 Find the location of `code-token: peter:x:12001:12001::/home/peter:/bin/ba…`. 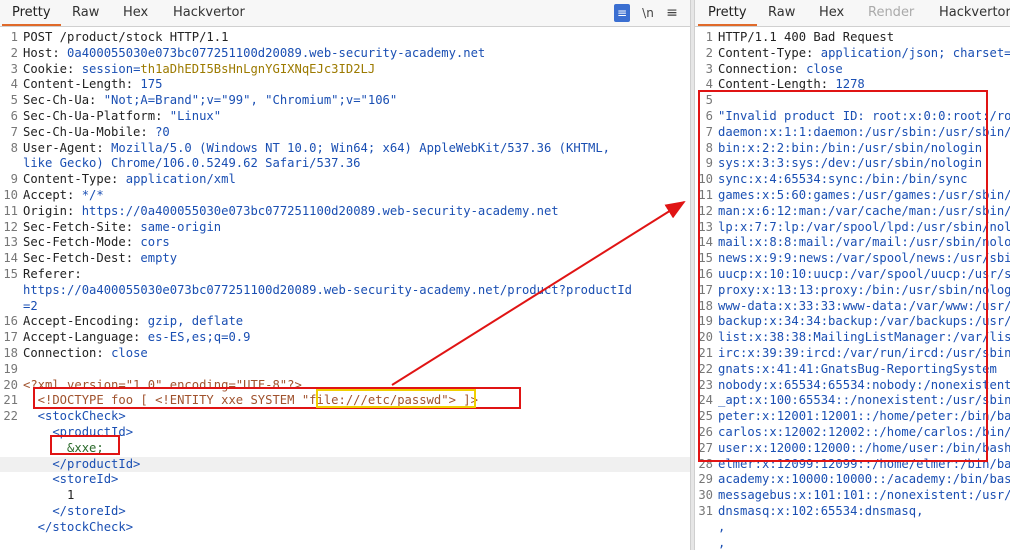

code-token: peter:x:12001:12001::/home/peter:/bin/ba… is located at coordinates (864, 416).